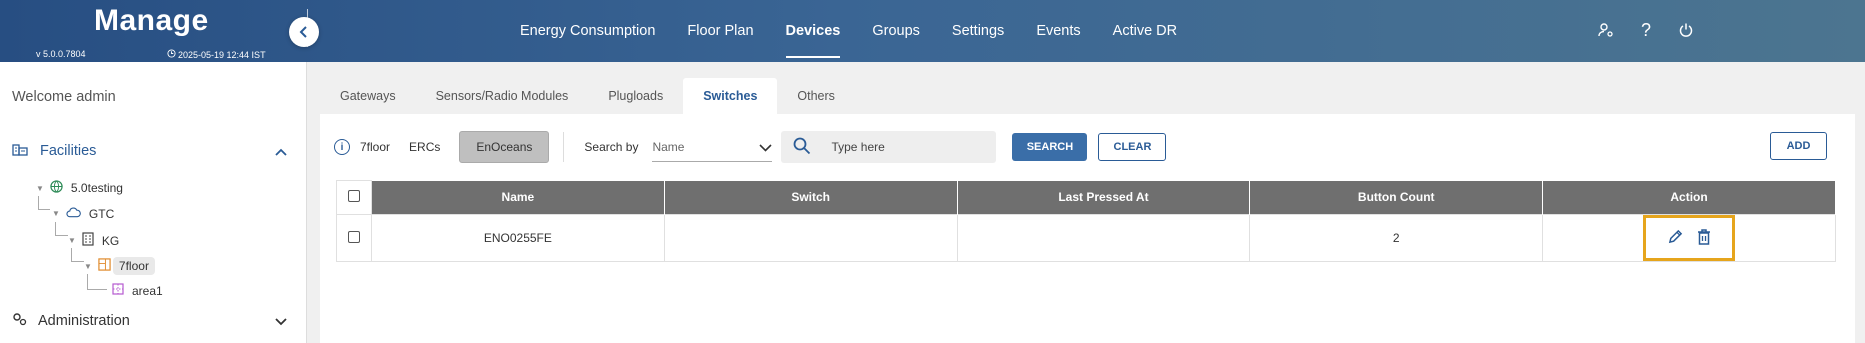 The height and width of the screenshot is (343, 1865). Describe the element at coordinates (133, 266) in the screenshot. I see `tree-label-floor: 7floor` at that location.